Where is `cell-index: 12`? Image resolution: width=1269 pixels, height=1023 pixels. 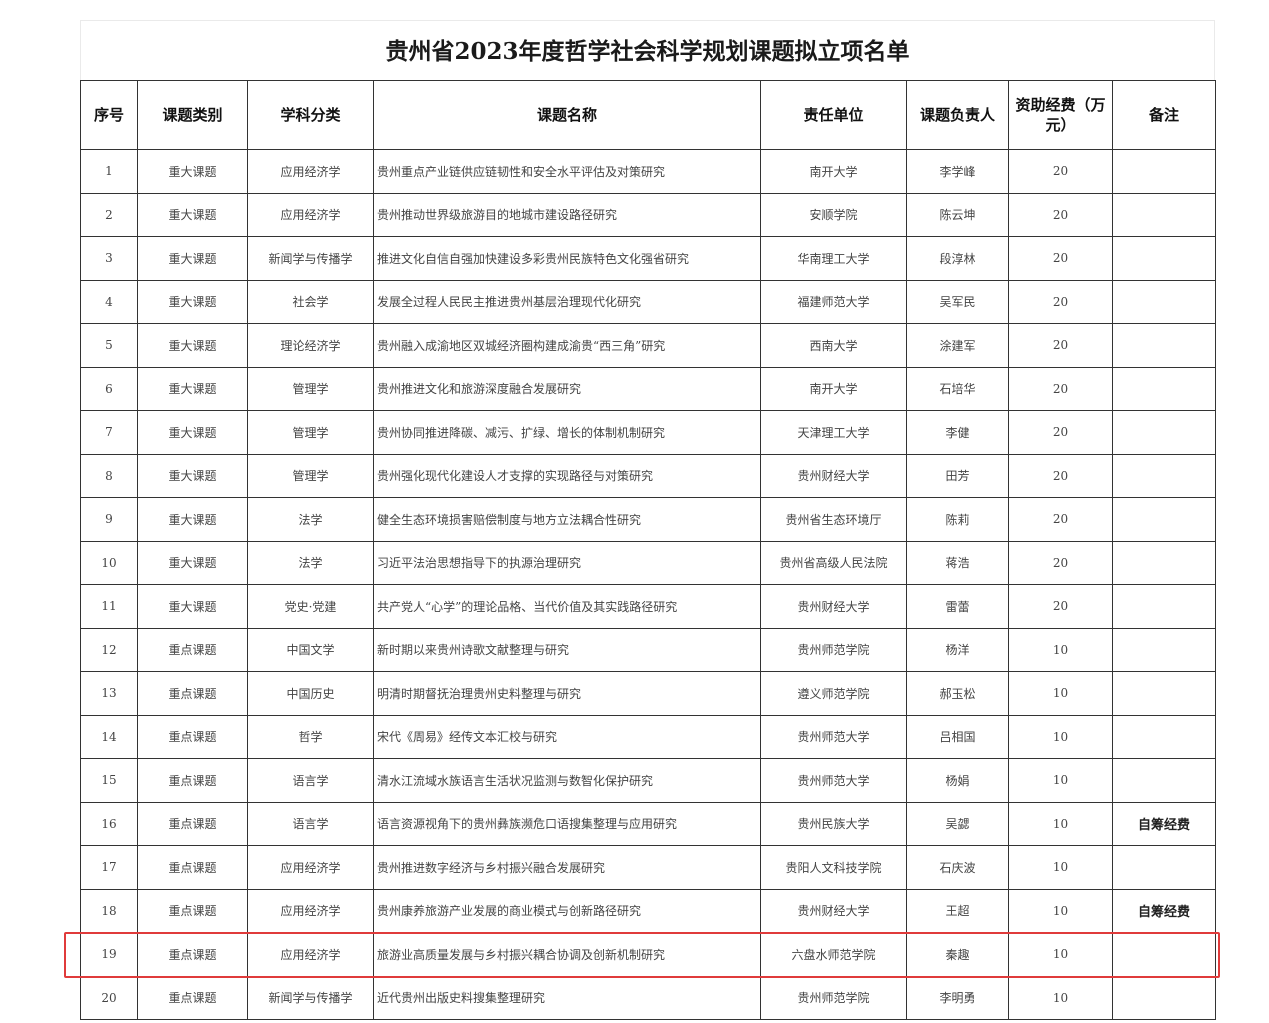 cell-index: 12 is located at coordinates (109, 649).